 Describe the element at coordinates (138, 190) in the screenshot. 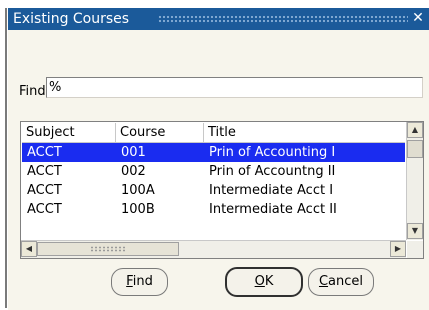

I see `cell-course: 100A` at that location.